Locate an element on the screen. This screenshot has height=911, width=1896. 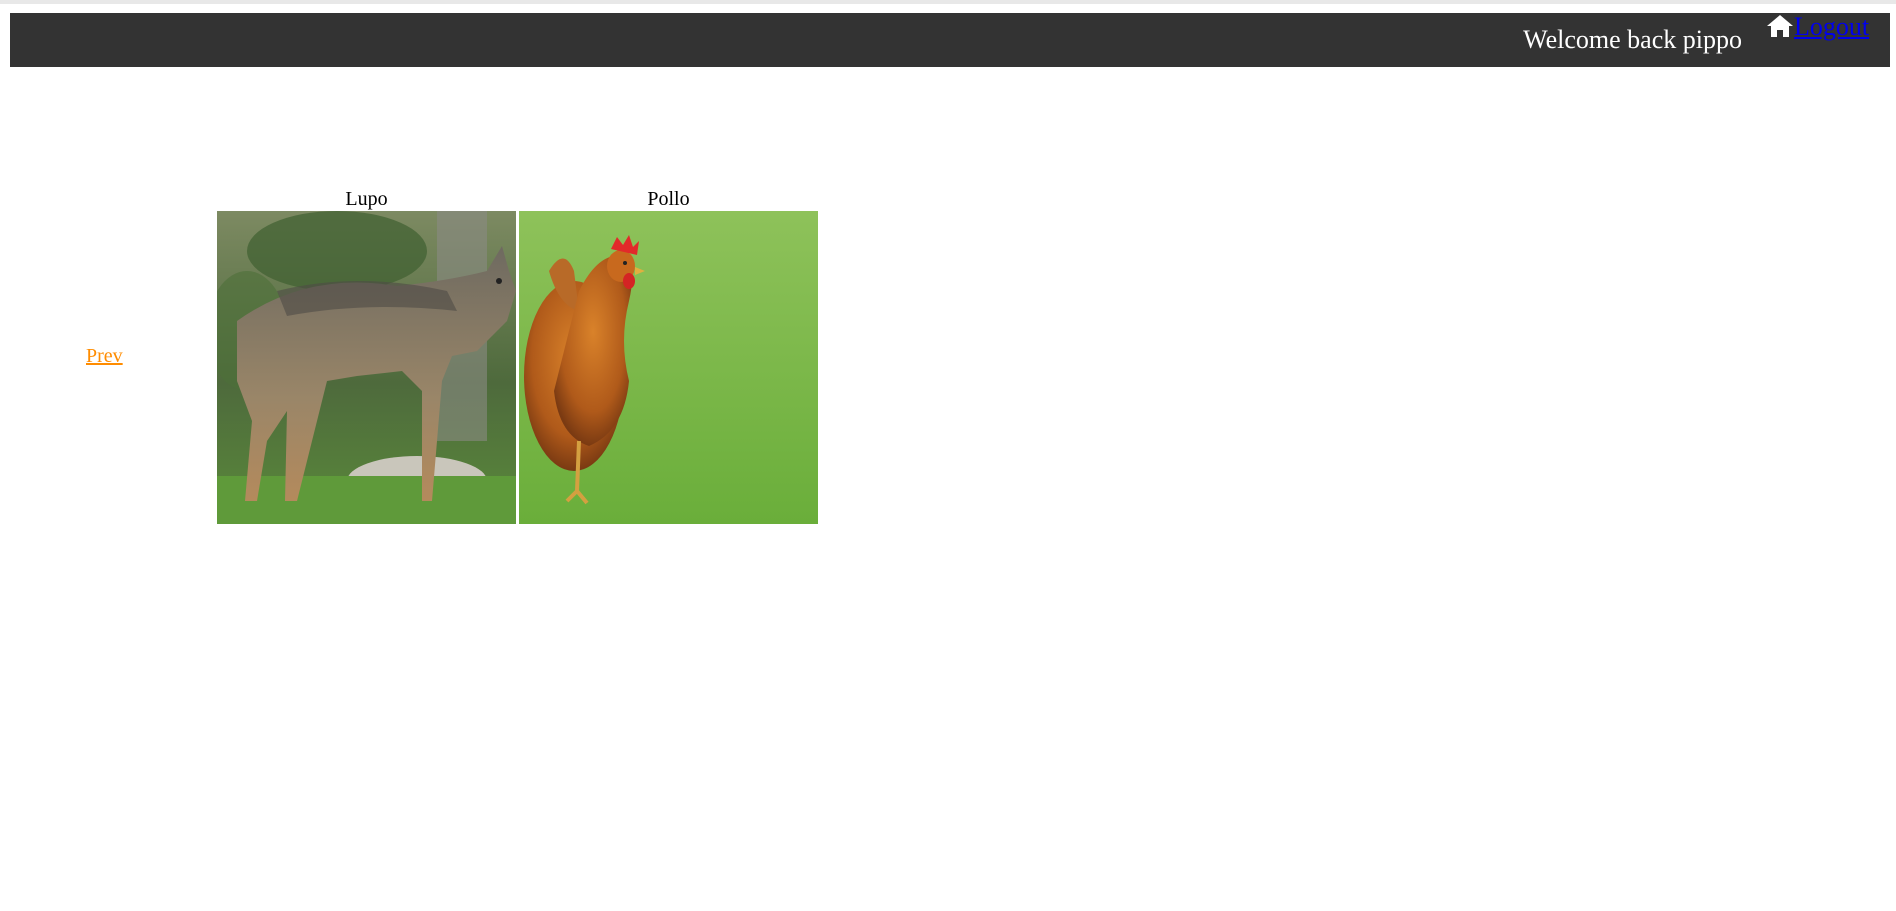
image-caption: Pollo is located at coordinates (668, 199).